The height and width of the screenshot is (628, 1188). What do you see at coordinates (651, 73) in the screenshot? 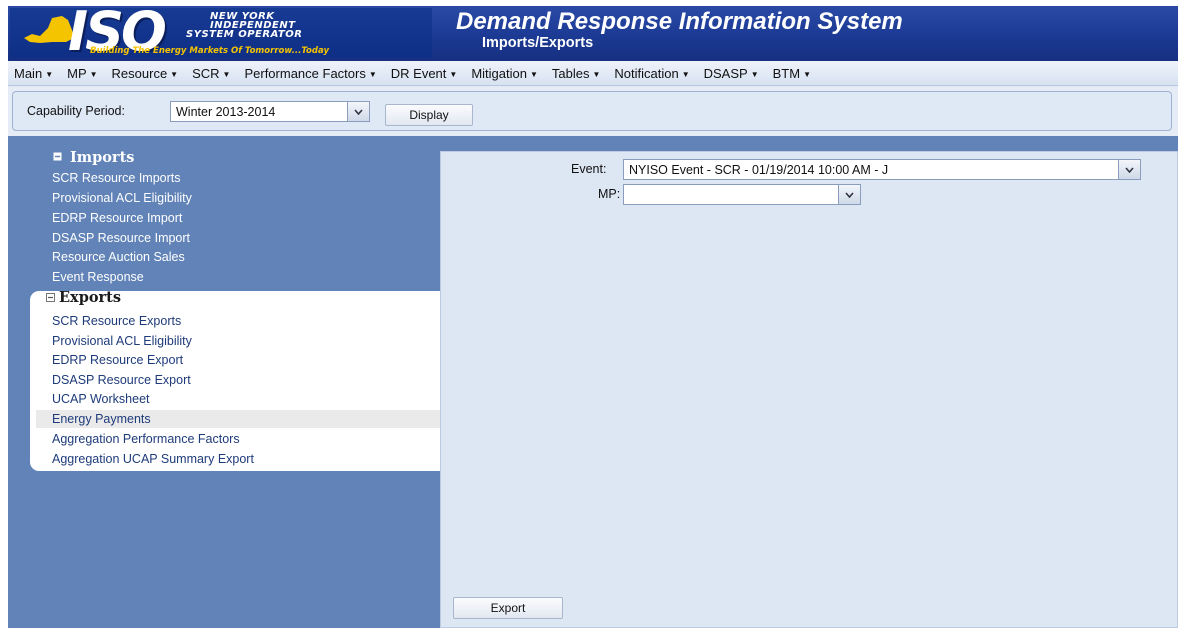
I see `menu-notification: Notification ▼` at bounding box center [651, 73].